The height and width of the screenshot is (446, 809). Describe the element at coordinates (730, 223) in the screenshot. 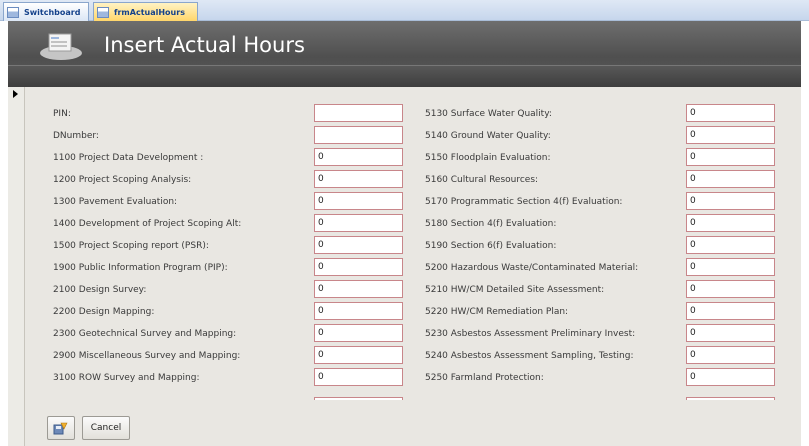

I see `hours-input-5180: 0` at that location.